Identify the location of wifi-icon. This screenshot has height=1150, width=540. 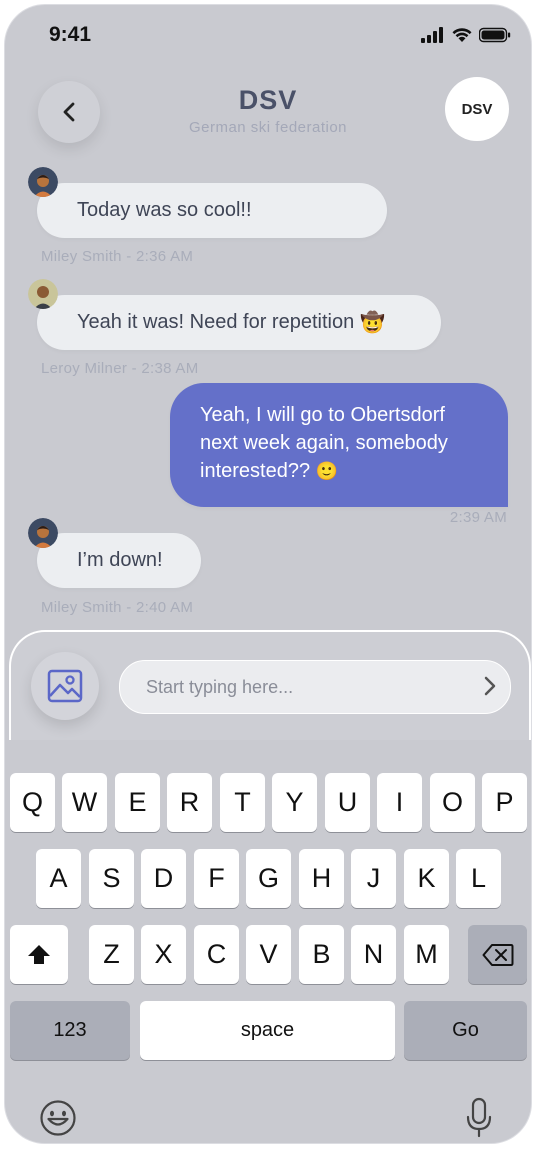
(462, 35).